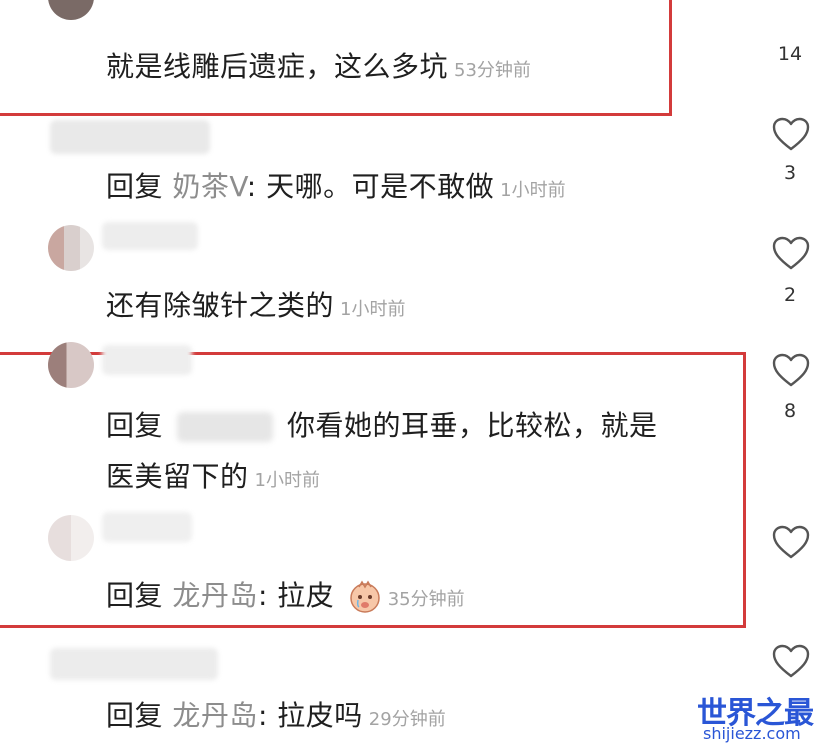  I want to click on reply-text: 回复 龙丹岛: 拉皮吗 29分钟前, so click(276, 715).